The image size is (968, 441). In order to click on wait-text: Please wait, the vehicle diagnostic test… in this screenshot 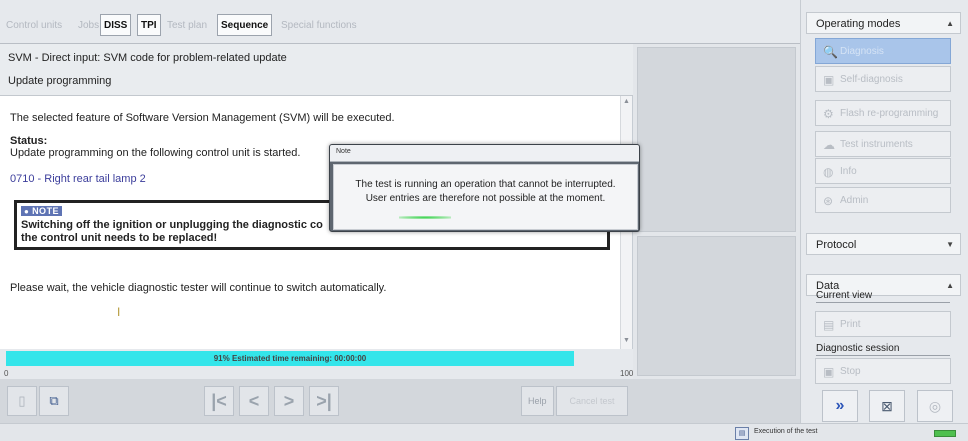, I will do `click(198, 288)`.